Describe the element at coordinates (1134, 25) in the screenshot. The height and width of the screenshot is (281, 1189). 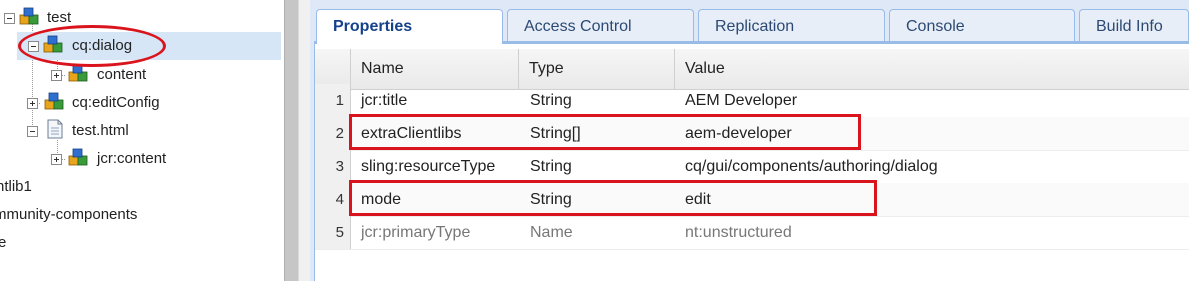
I see `tab-build-info: Build Info` at that location.